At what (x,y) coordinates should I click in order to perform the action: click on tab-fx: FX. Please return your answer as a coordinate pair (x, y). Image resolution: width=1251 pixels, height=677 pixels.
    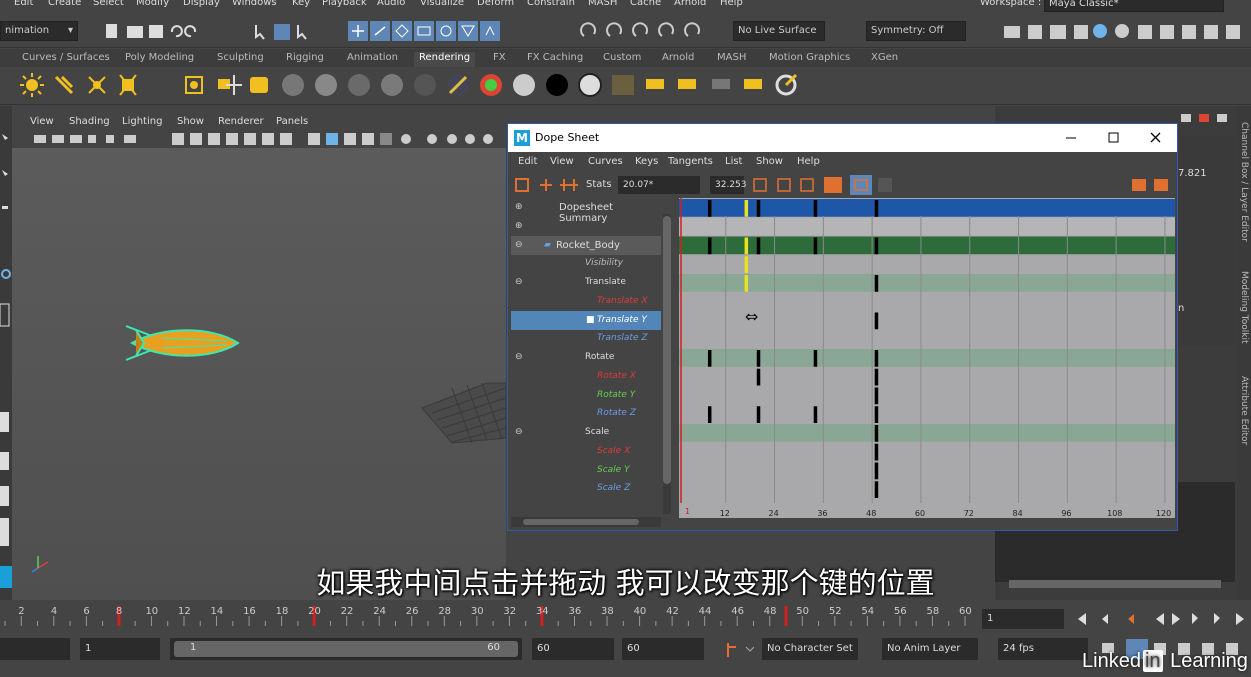
    Looking at the image, I should click on (499, 57).